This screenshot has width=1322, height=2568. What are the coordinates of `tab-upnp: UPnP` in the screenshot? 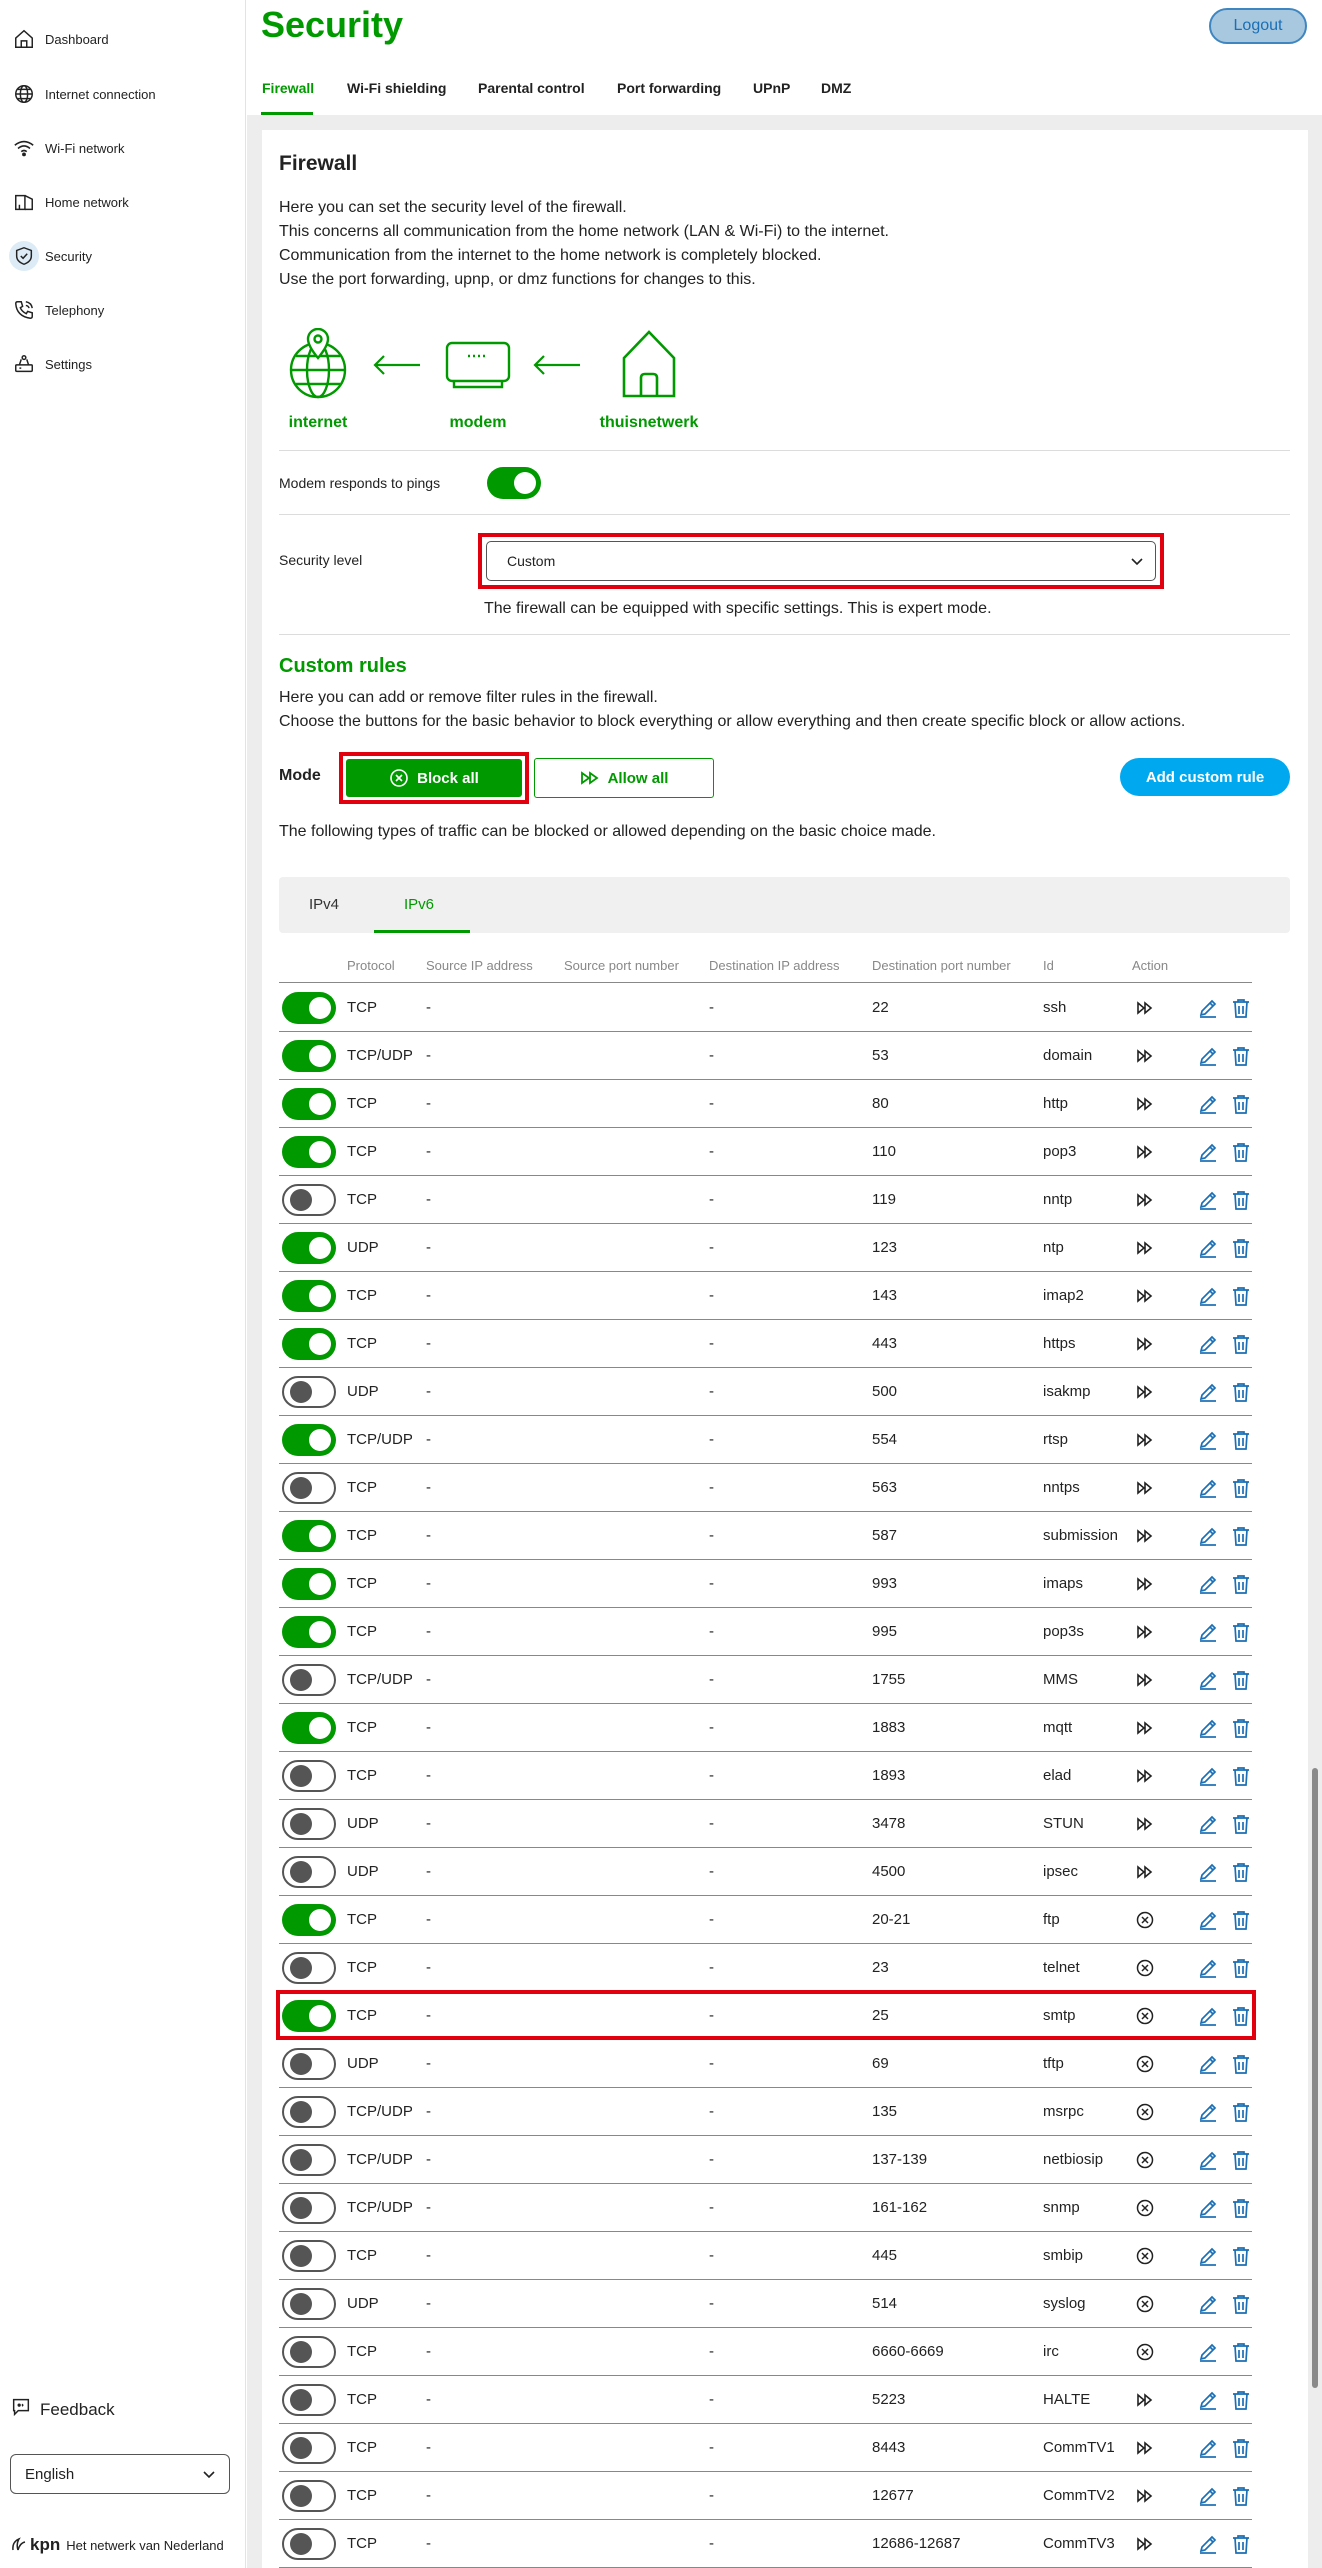 It's located at (771, 88).